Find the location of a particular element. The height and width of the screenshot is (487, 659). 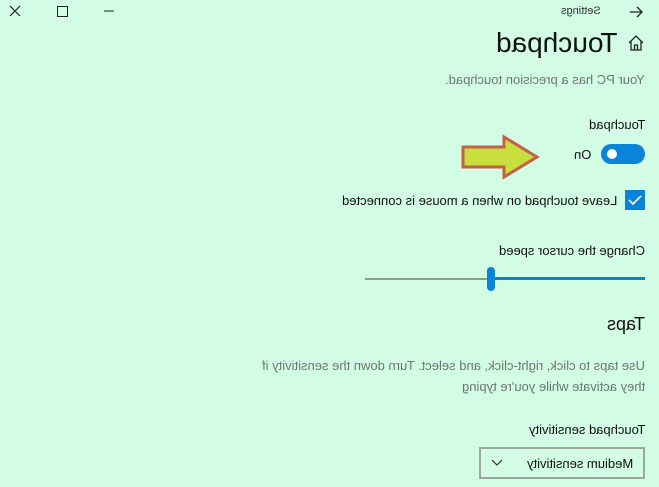

close-button is located at coordinates (15, 11).